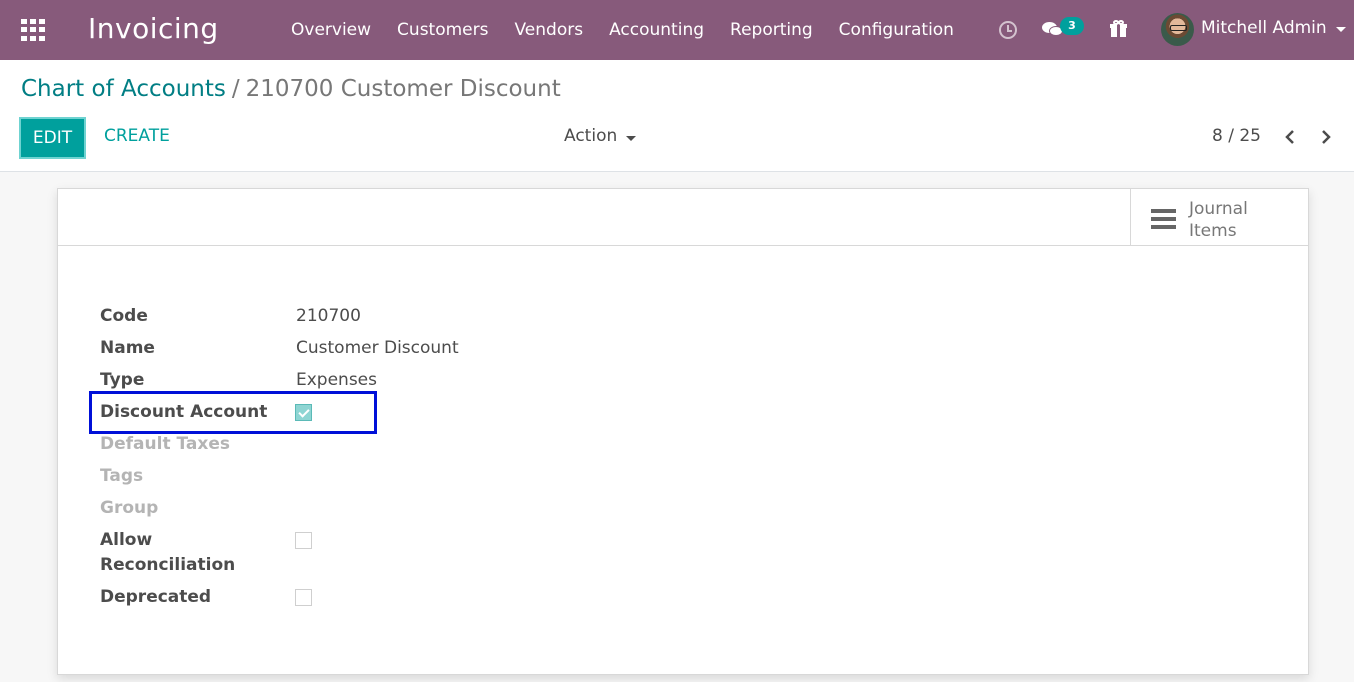 This screenshot has height=682, width=1354. I want to click on pager-value: 8 / 25, so click(1236, 136).